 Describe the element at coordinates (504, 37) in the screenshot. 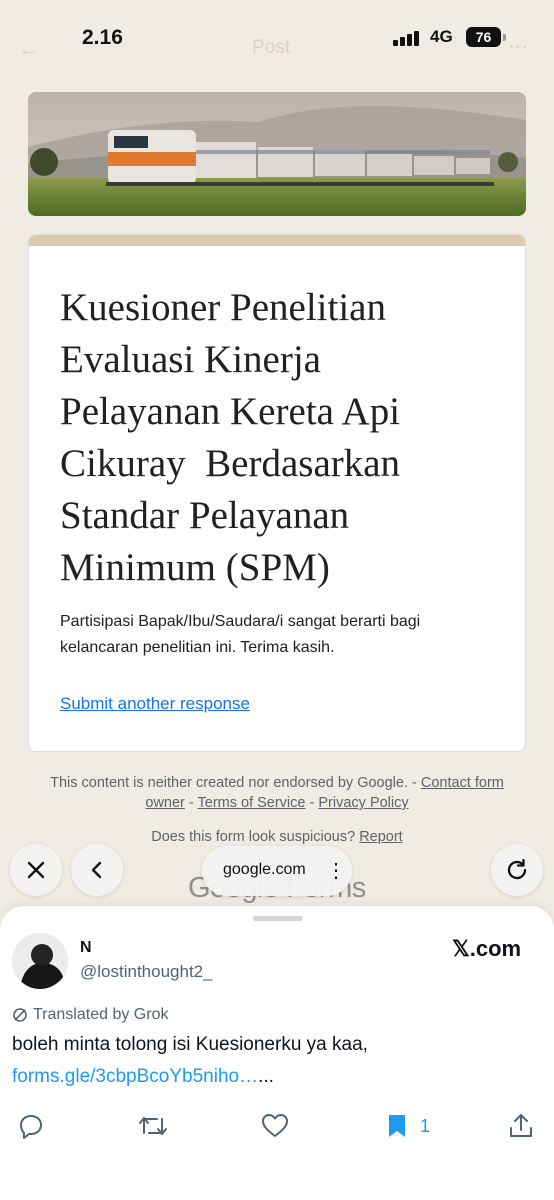

I see `battery-tip` at that location.